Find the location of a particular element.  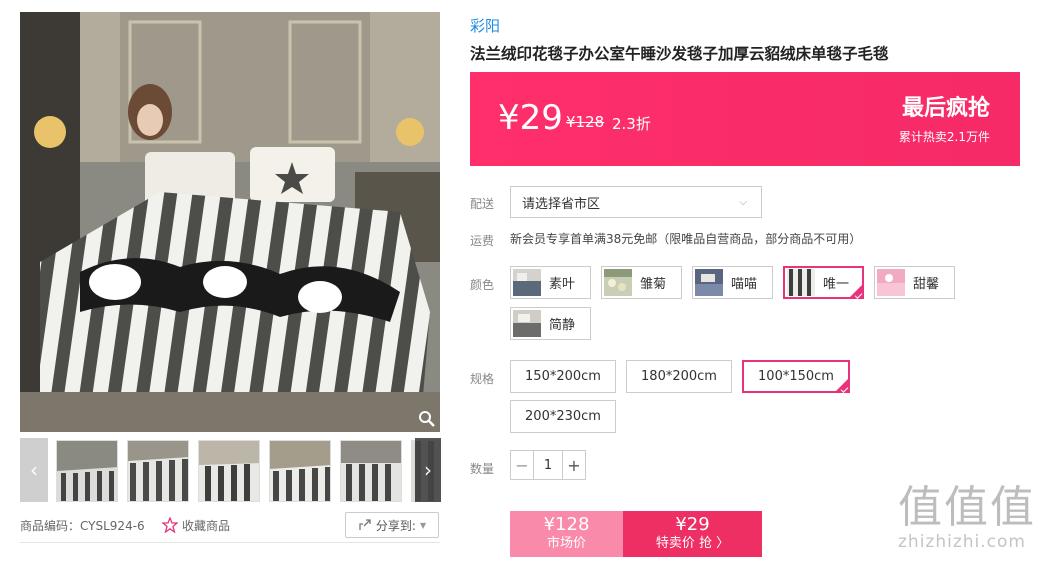

zoom-icon is located at coordinates (427, 419).